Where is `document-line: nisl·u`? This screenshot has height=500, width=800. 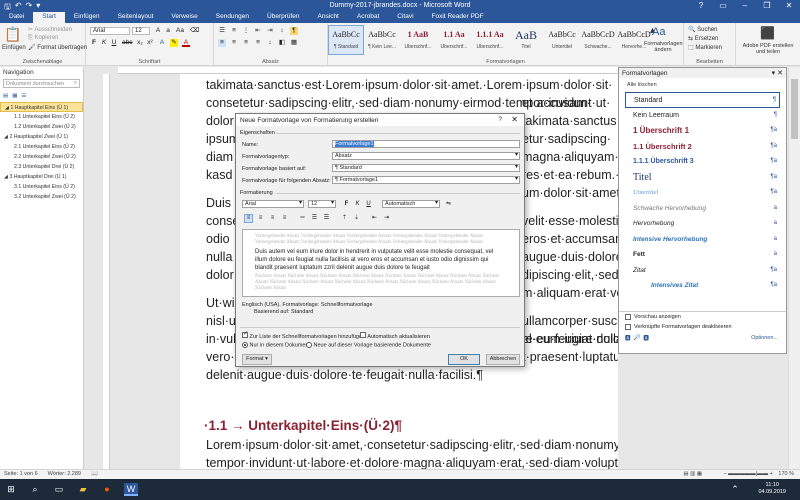 document-line: nisl·u is located at coordinates (221, 321).